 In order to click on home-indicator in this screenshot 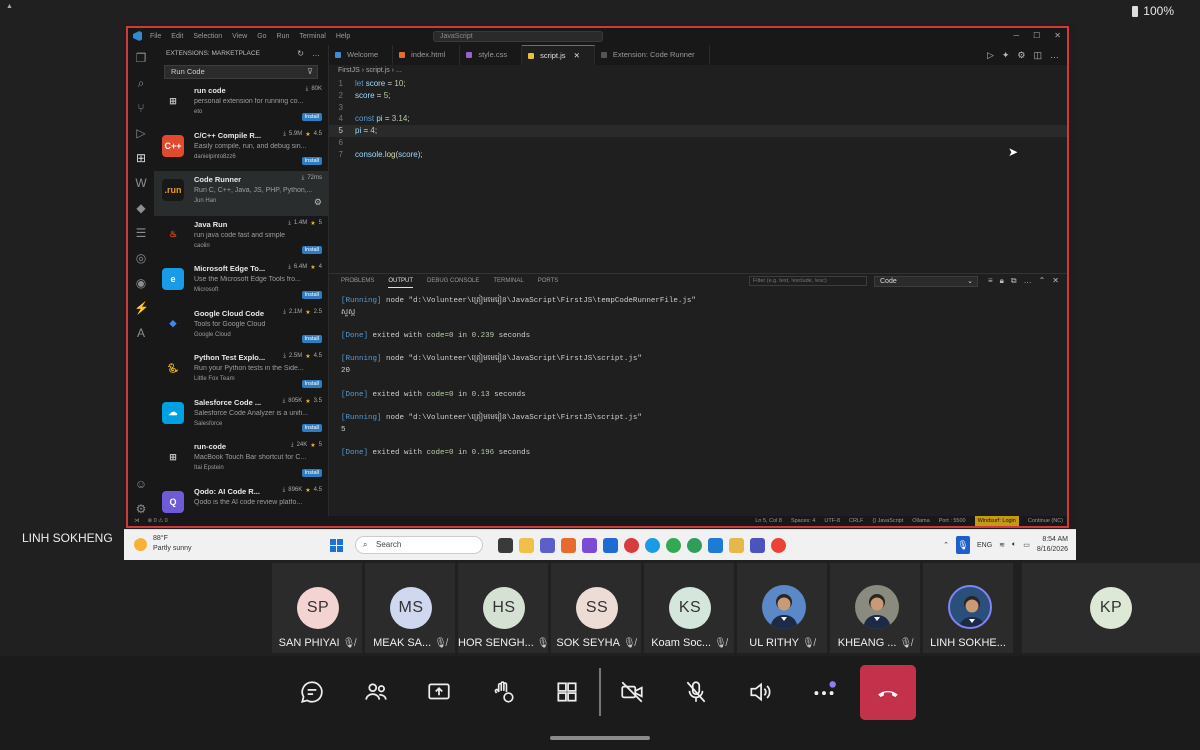, I will do `click(600, 738)`.